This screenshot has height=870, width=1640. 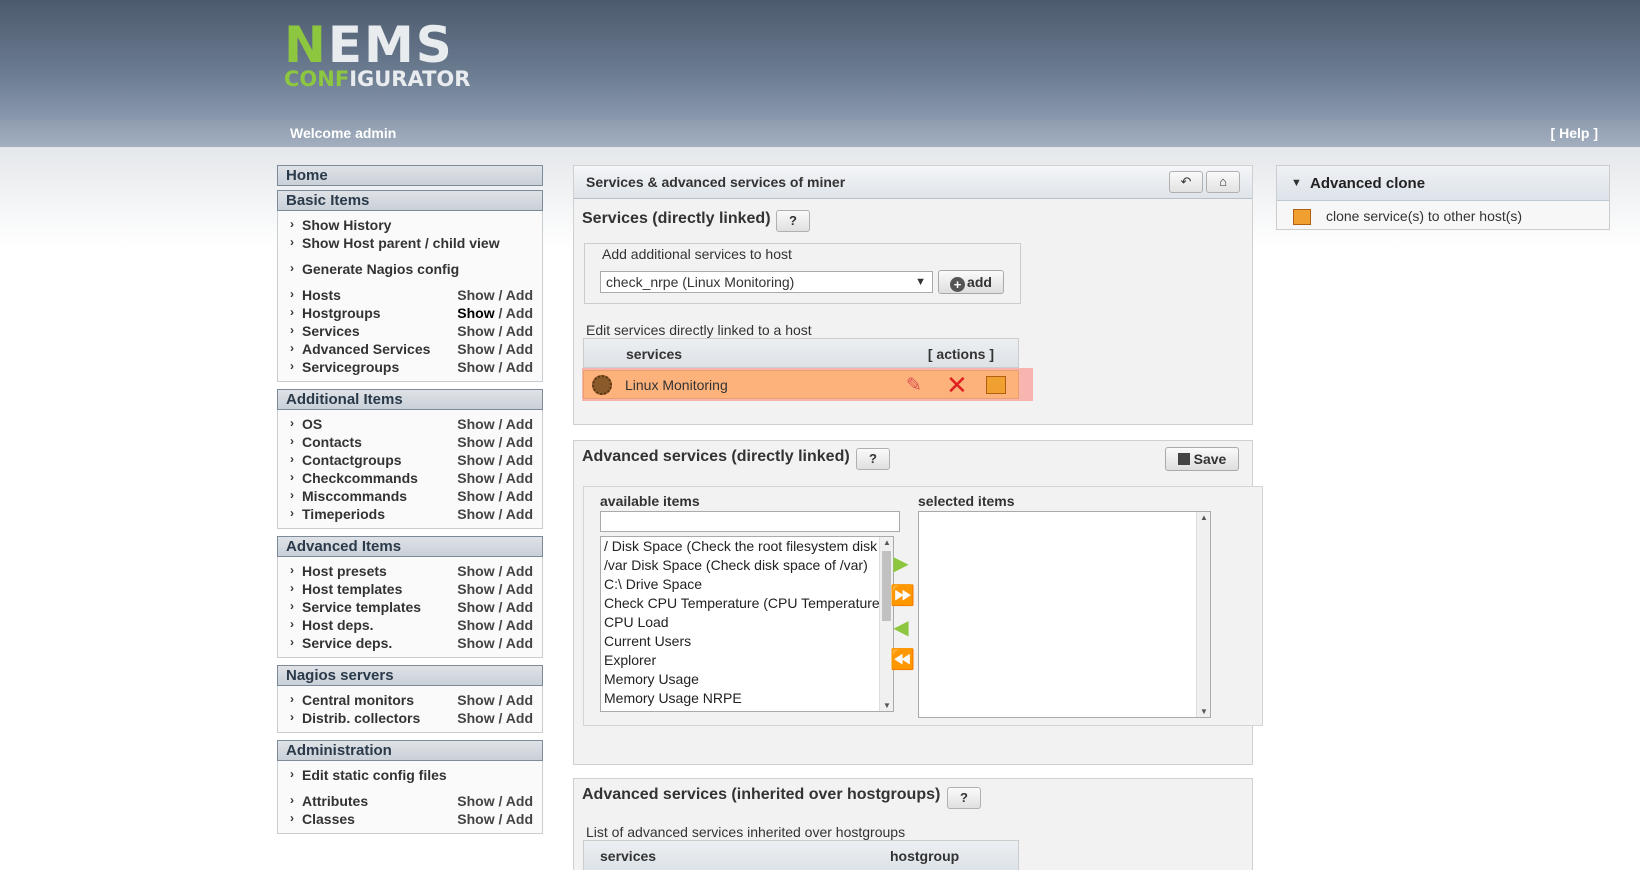 What do you see at coordinates (338, 625) in the screenshot?
I see `sidebar-item-label: Host deps.` at bounding box center [338, 625].